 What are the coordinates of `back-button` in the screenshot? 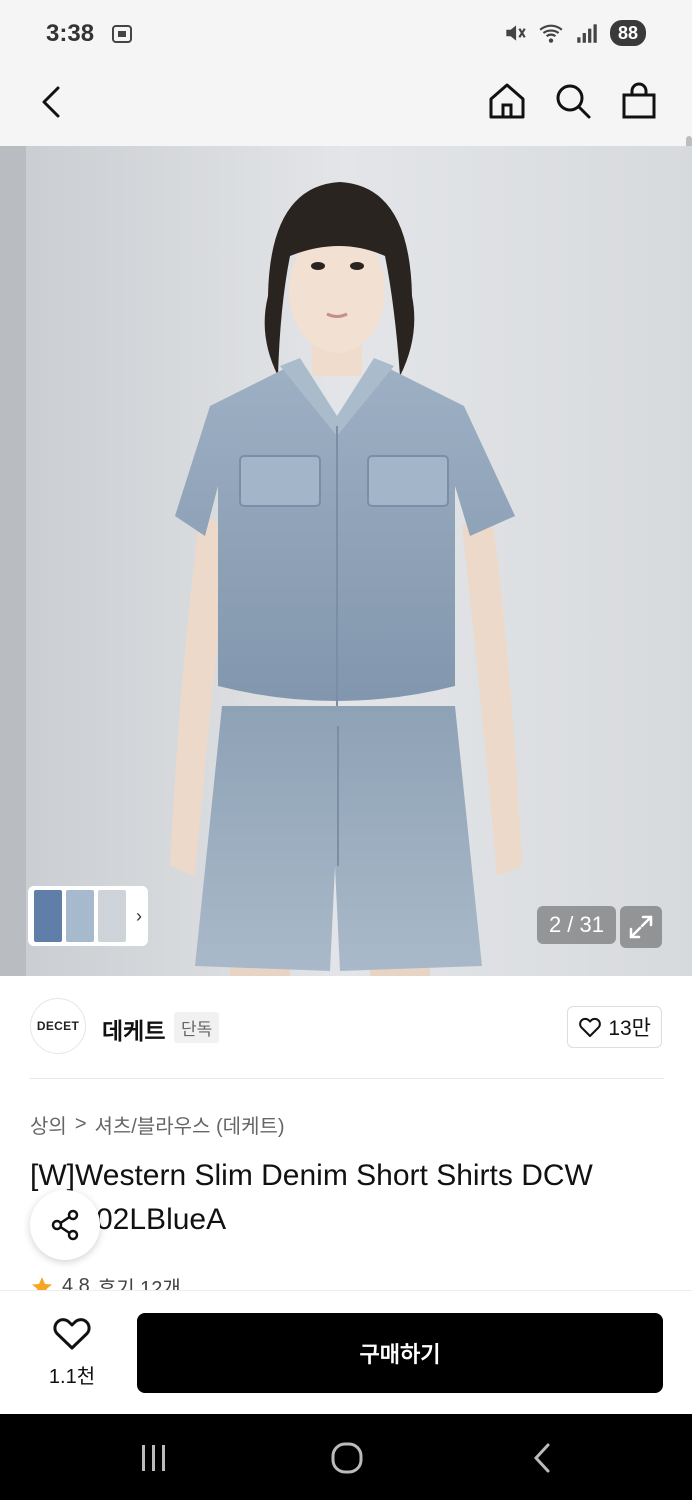 It's located at (52, 102).